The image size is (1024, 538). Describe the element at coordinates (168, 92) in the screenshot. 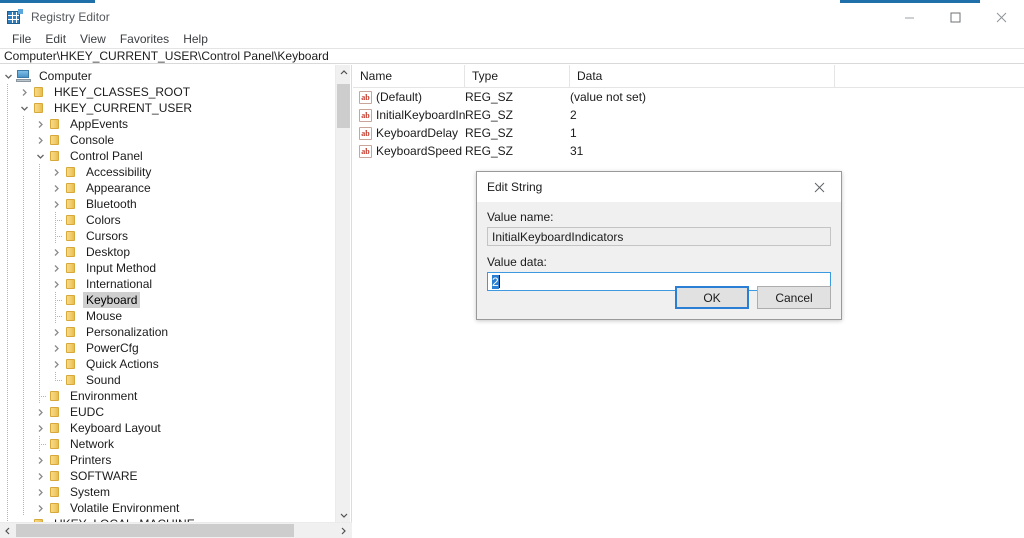

I see `tree-item: HKEY_CLASSES_ROOT` at that location.